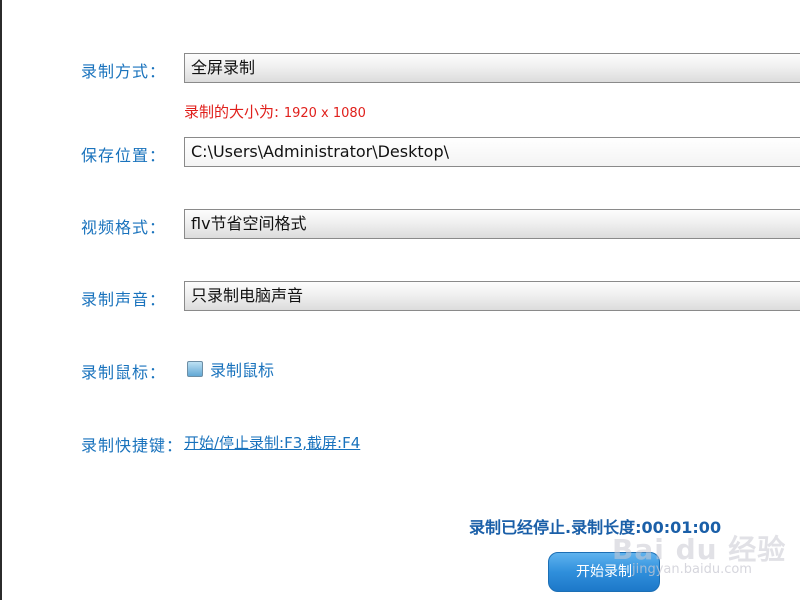 This screenshot has height=600, width=800. What do you see at coordinates (492, 152) in the screenshot?
I see `save-location-input: C:\Users\Administrator\Desktop\` at bounding box center [492, 152].